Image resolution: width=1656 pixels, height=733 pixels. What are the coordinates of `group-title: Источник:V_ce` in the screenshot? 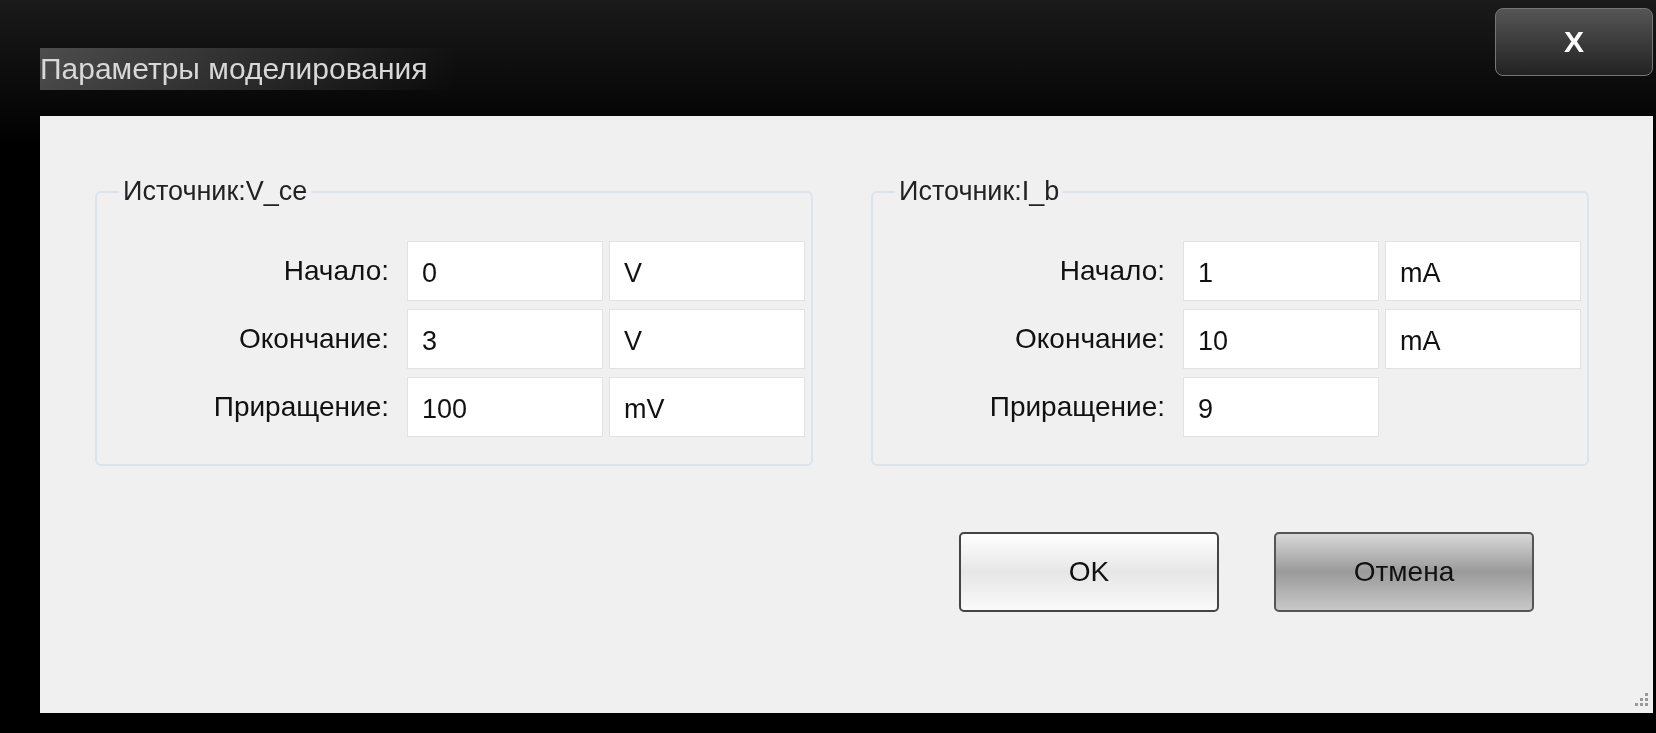 It's located at (215, 191).